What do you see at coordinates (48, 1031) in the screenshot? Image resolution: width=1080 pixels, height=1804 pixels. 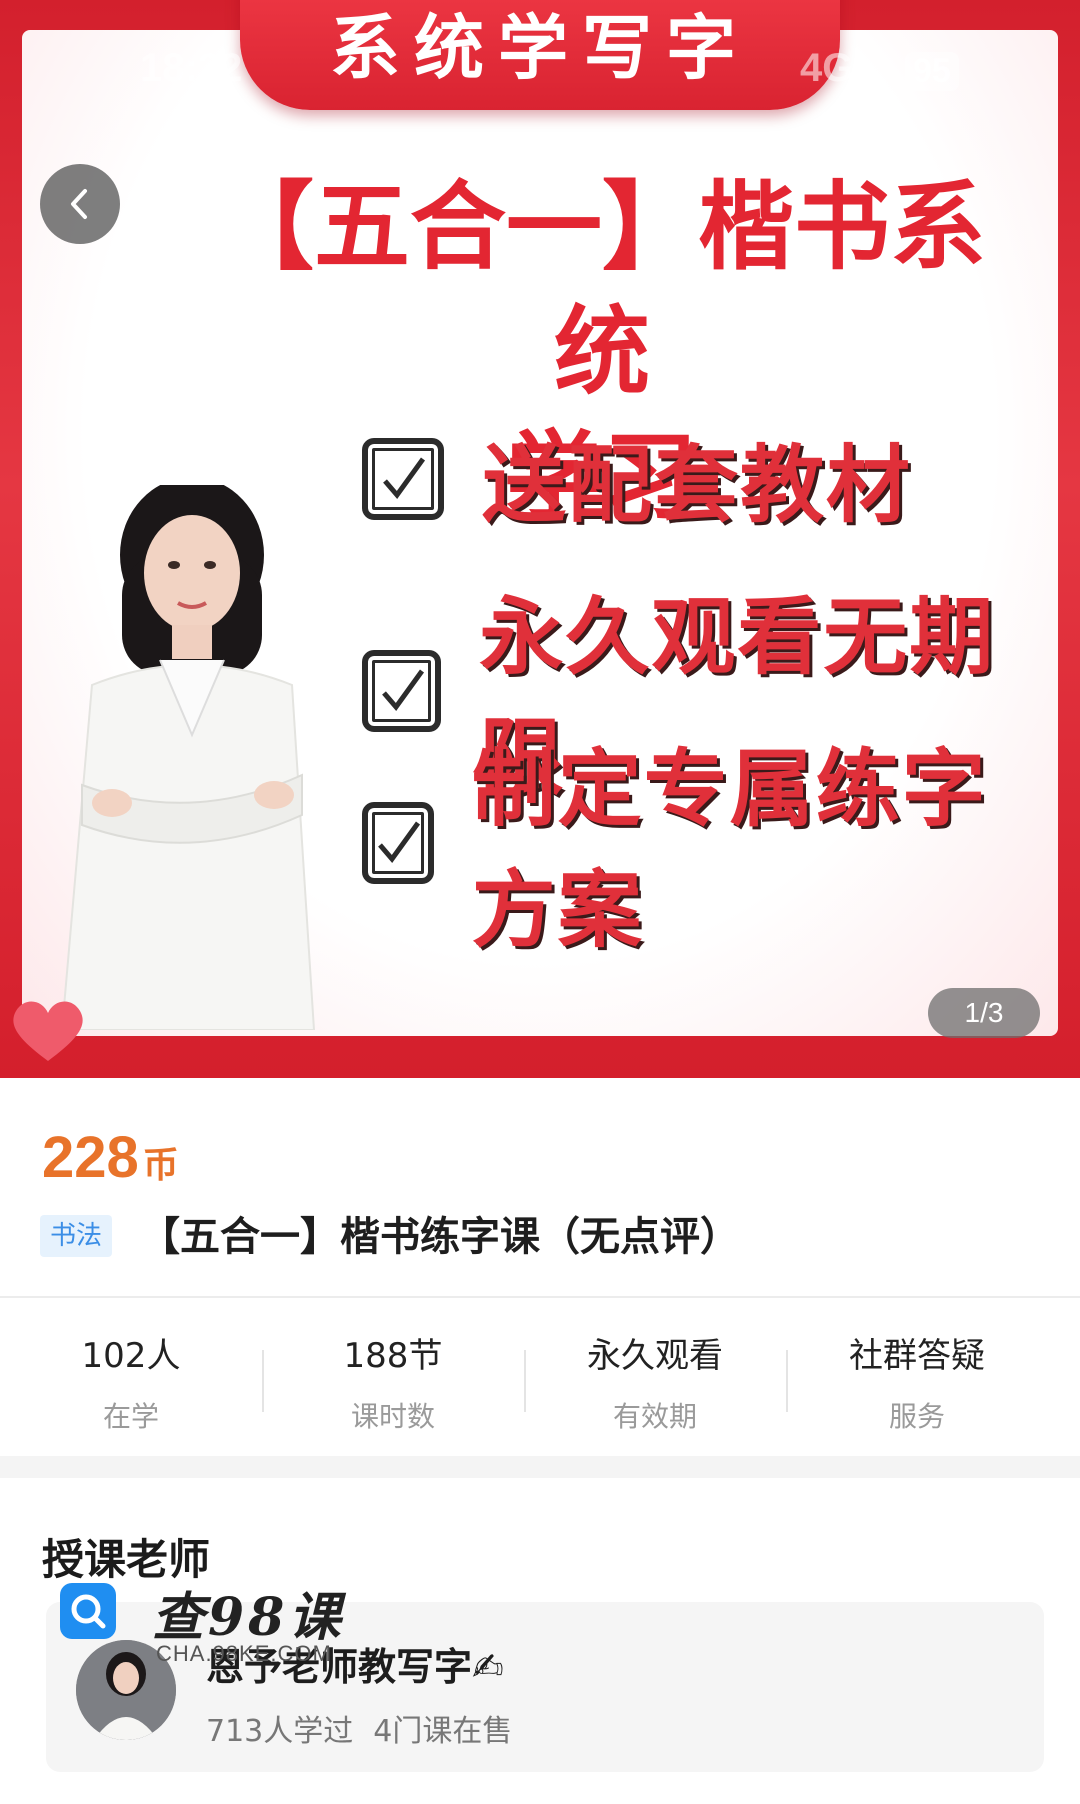 I see `heart-decoration-icon` at bounding box center [48, 1031].